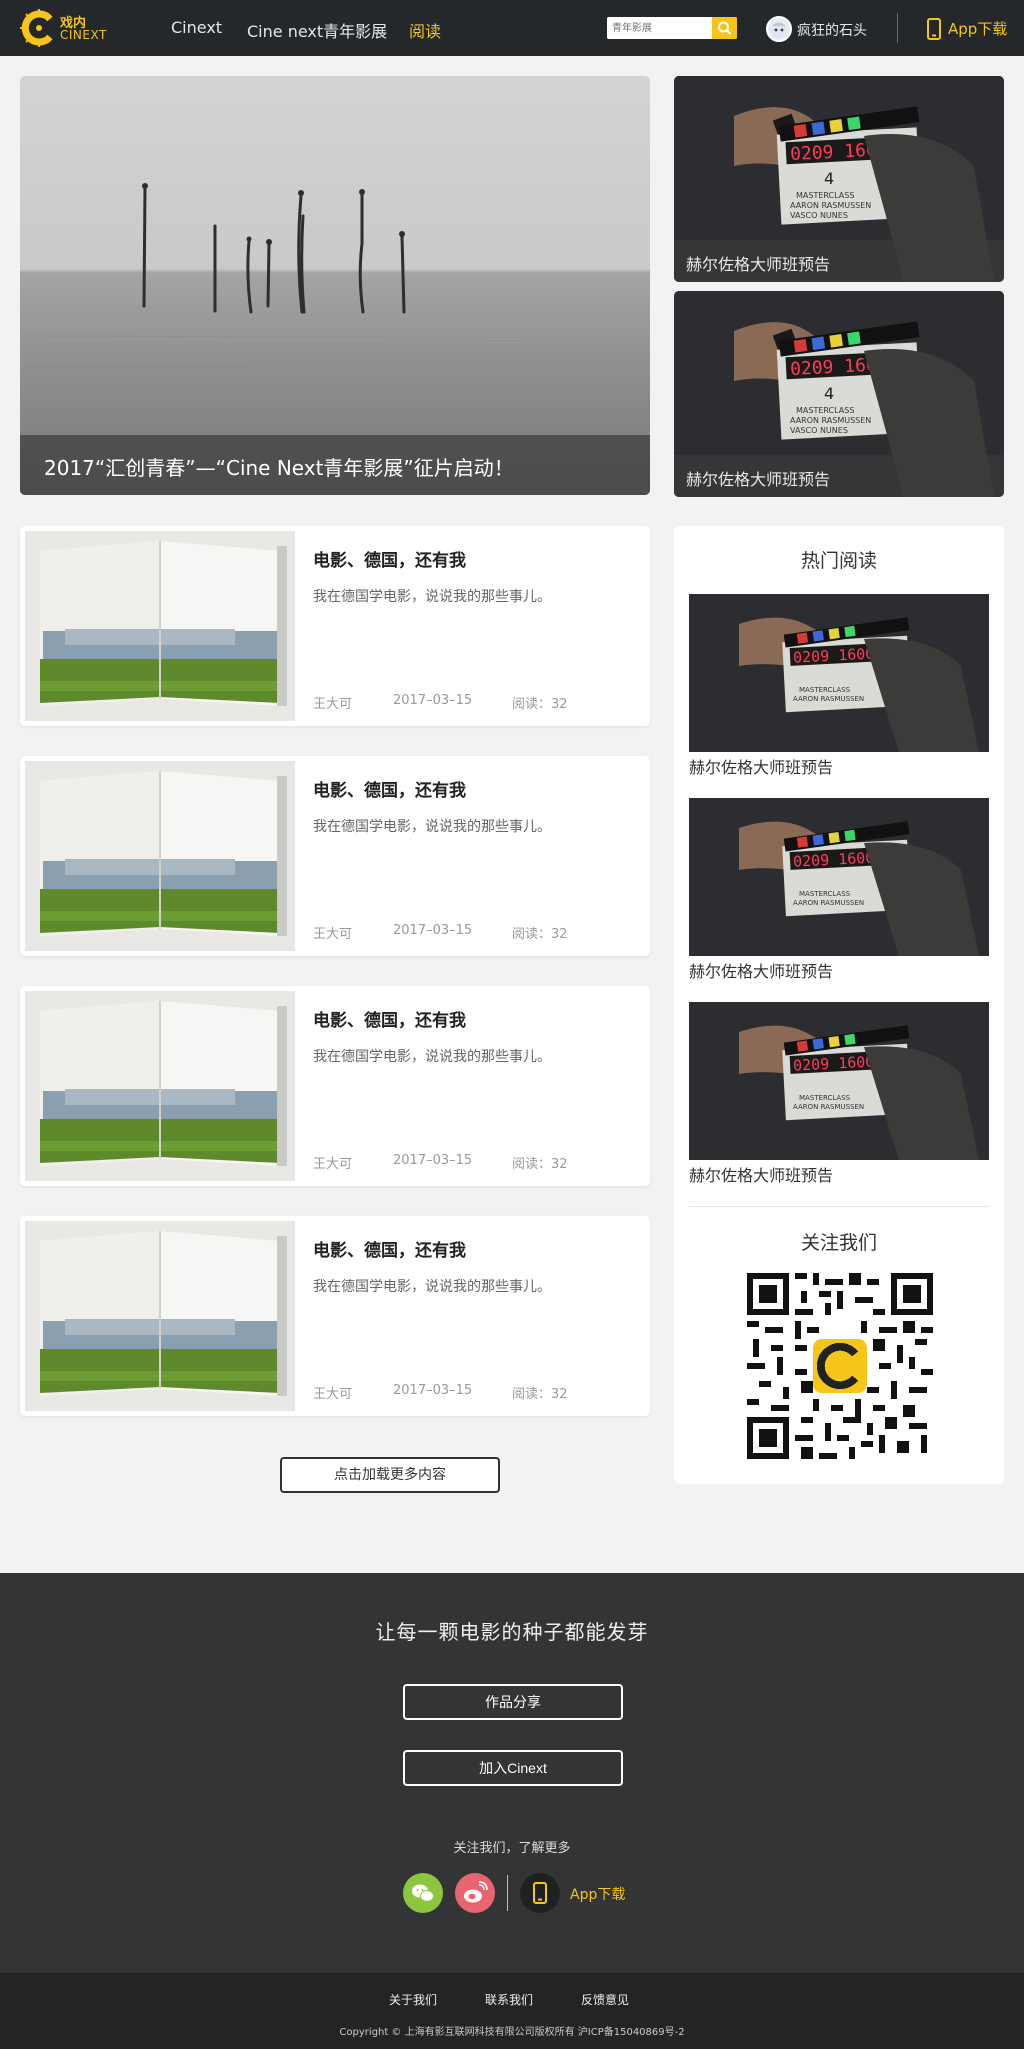 Image resolution: width=1024 pixels, height=2049 pixels. What do you see at coordinates (659, 28) in the screenshot?
I see `search-input` at bounding box center [659, 28].